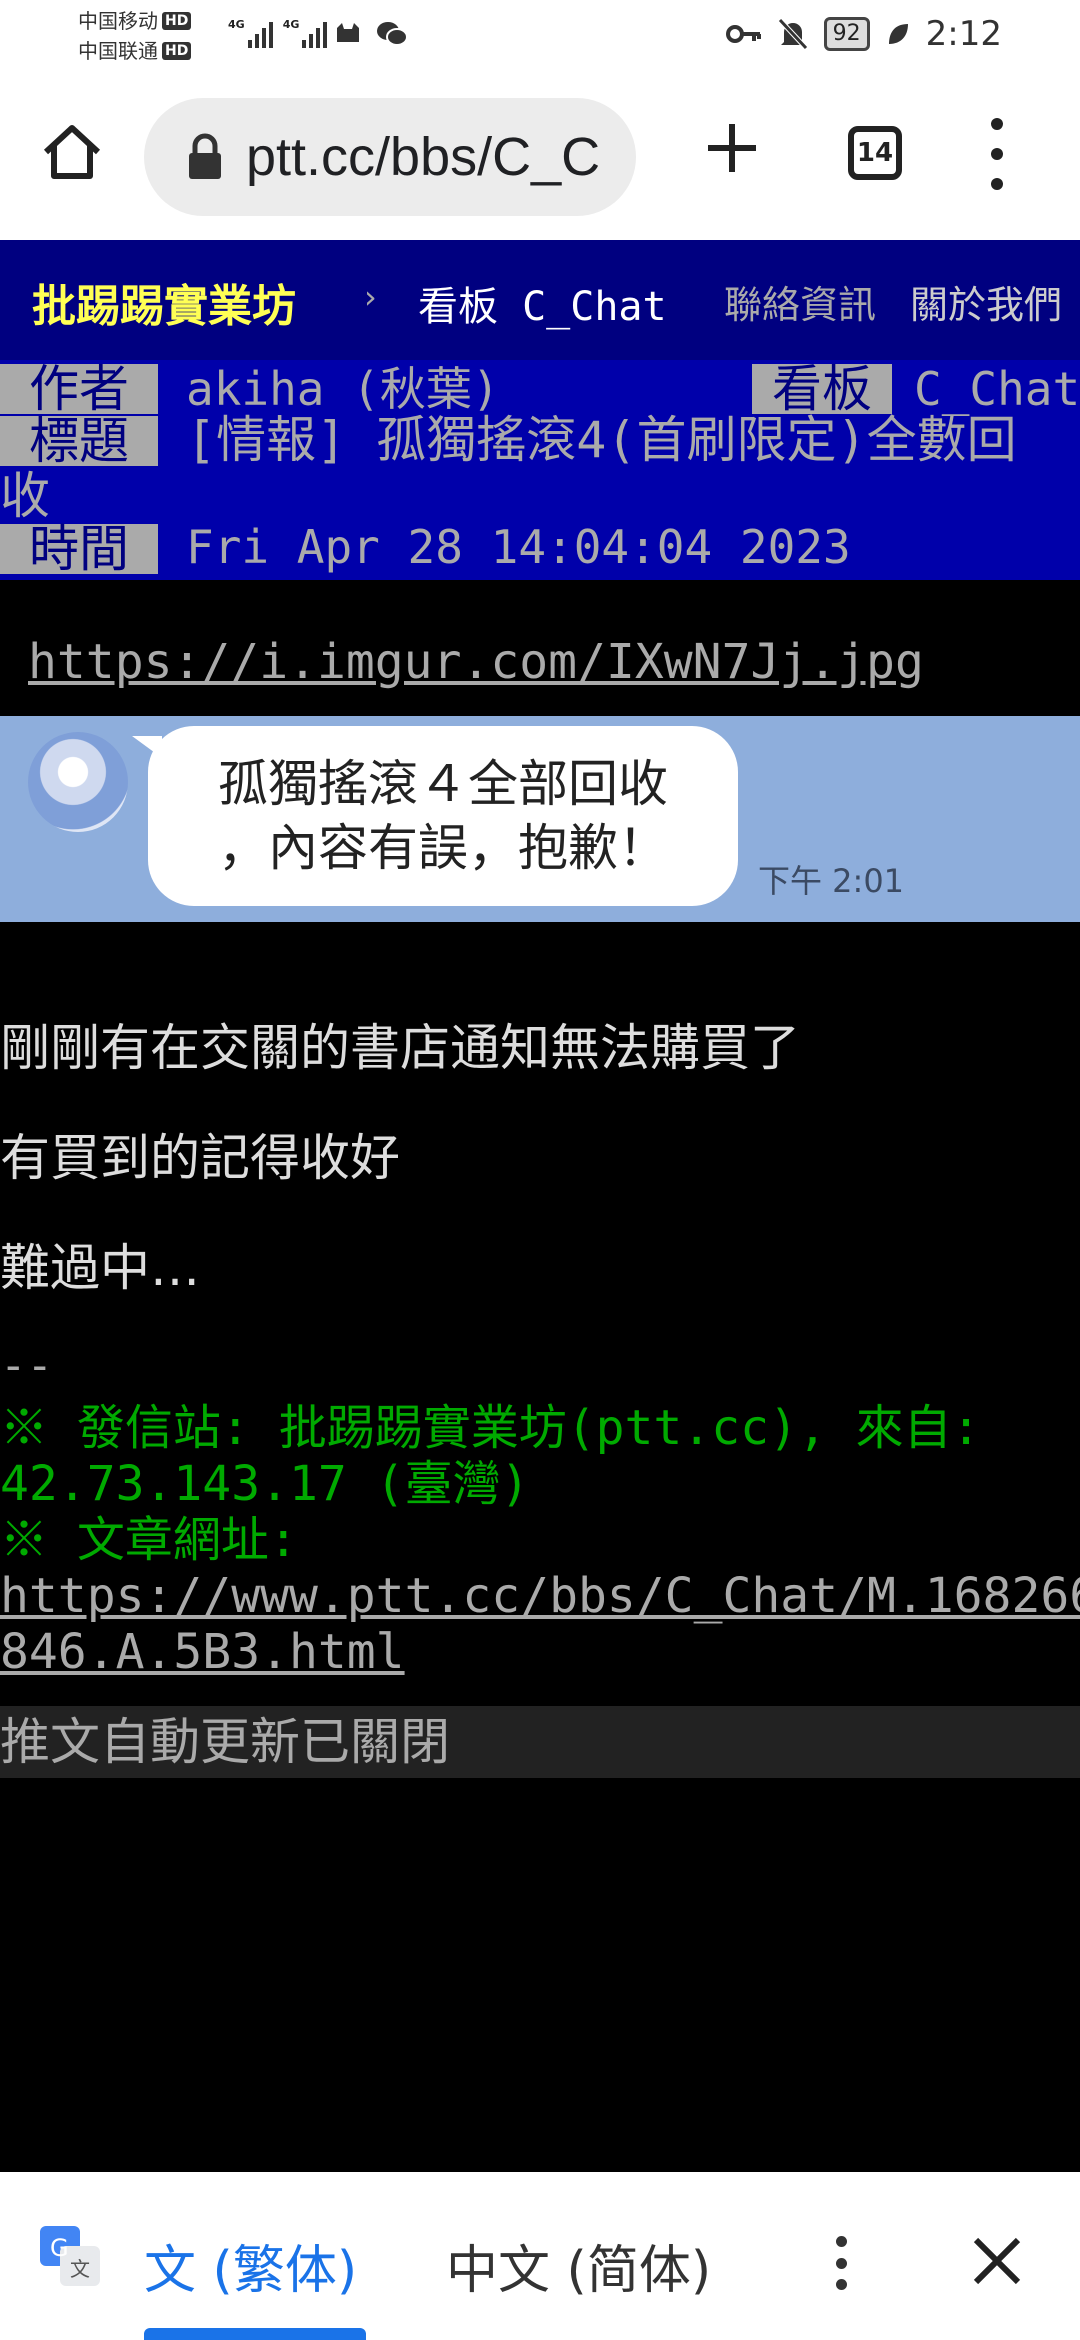 This screenshot has width=1080, height=2340. What do you see at coordinates (423, 157) in the screenshot?
I see `url-text: ptt.cc/bbs/C_C` at bounding box center [423, 157].